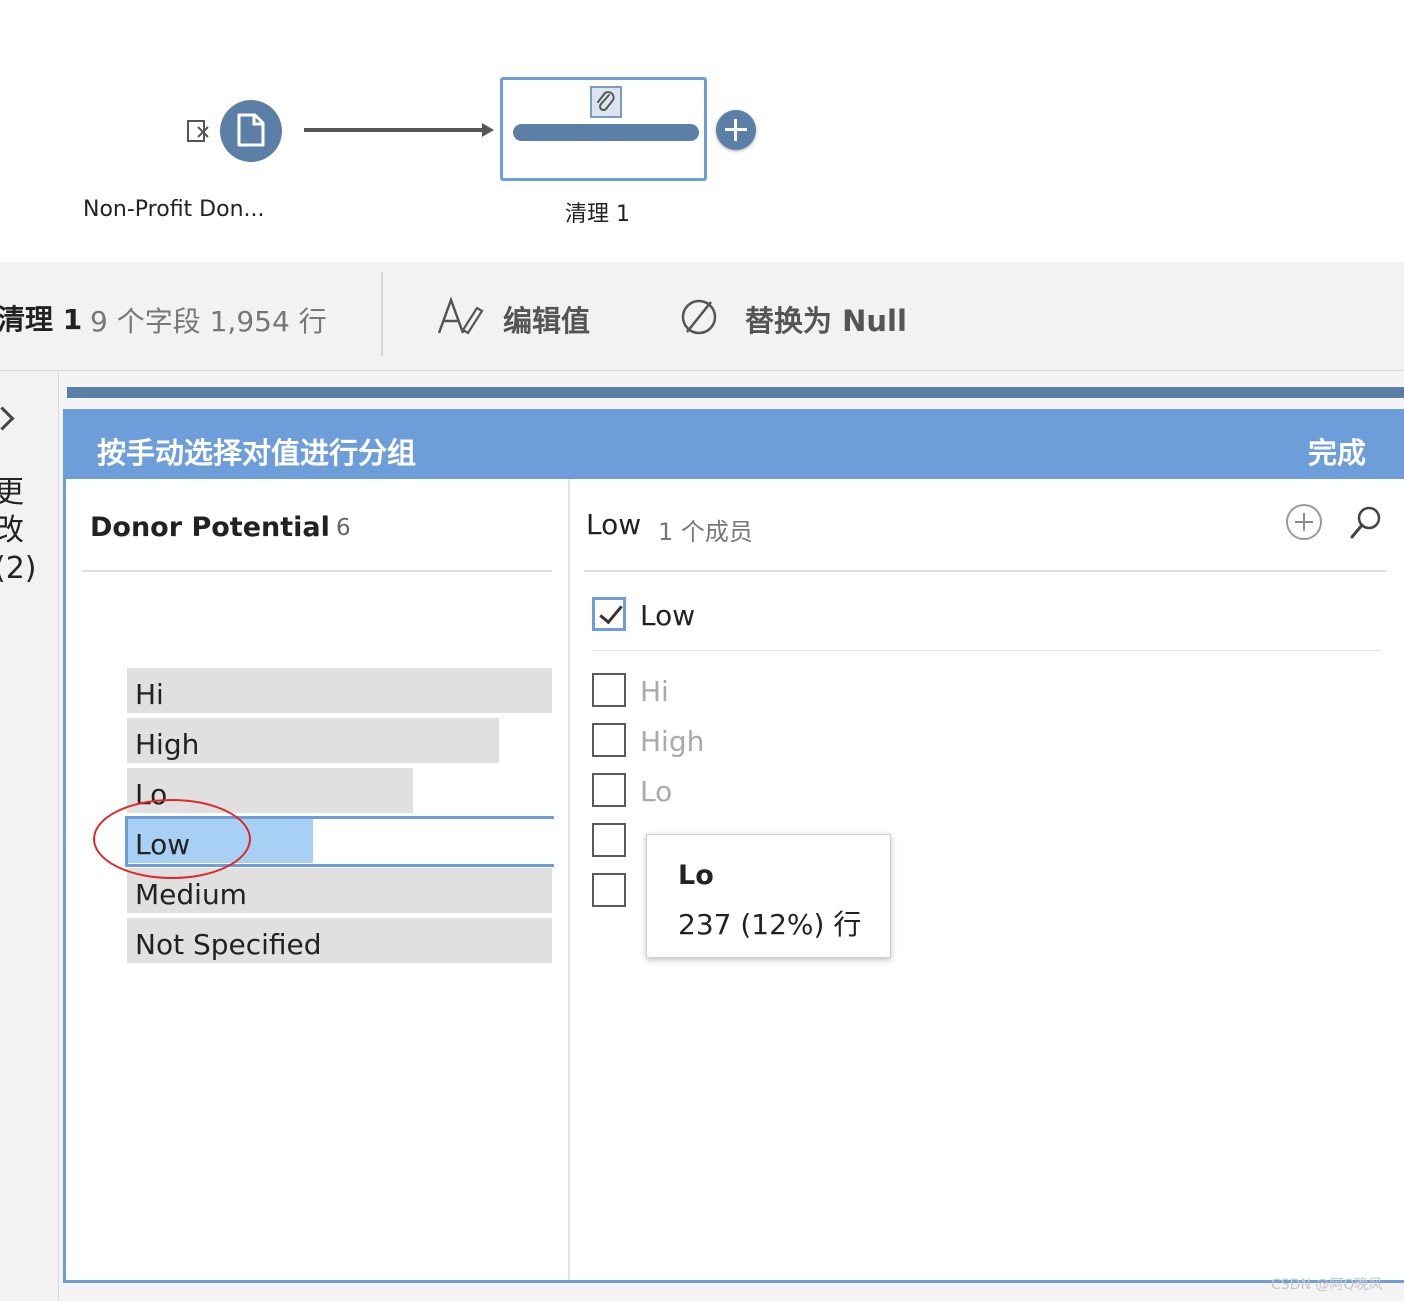 Image resolution: width=1404 pixels, height=1301 pixels. I want to click on tooltip-row-count: 237 (12%) 行, so click(770, 924).